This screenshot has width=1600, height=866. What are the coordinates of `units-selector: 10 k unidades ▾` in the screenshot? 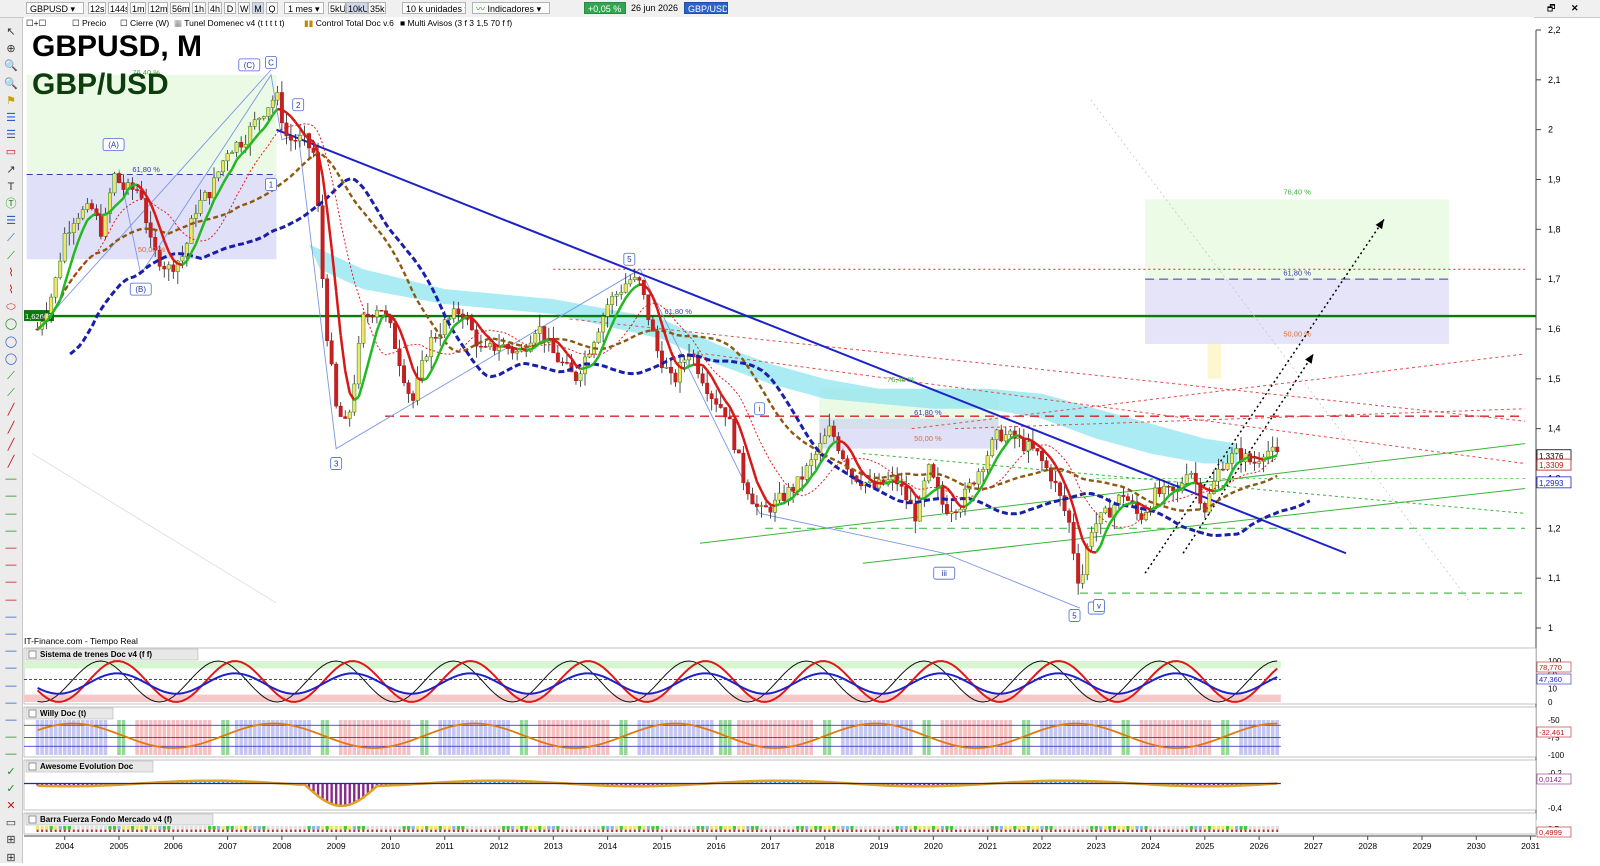 It's located at (434, 8).